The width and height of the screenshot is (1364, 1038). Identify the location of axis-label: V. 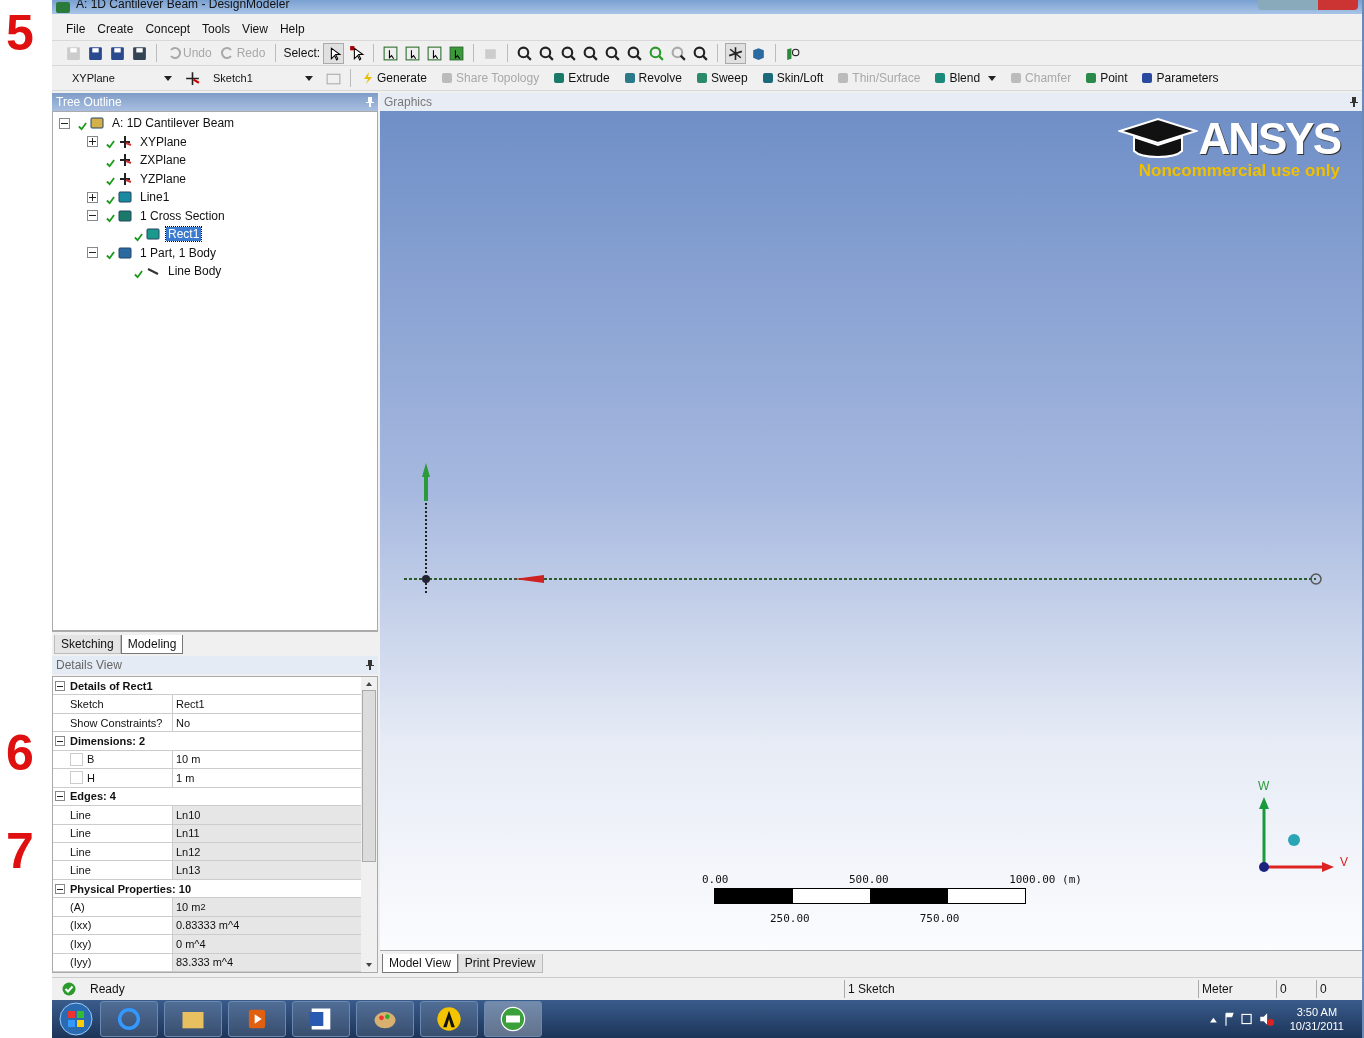
(1344, 862).